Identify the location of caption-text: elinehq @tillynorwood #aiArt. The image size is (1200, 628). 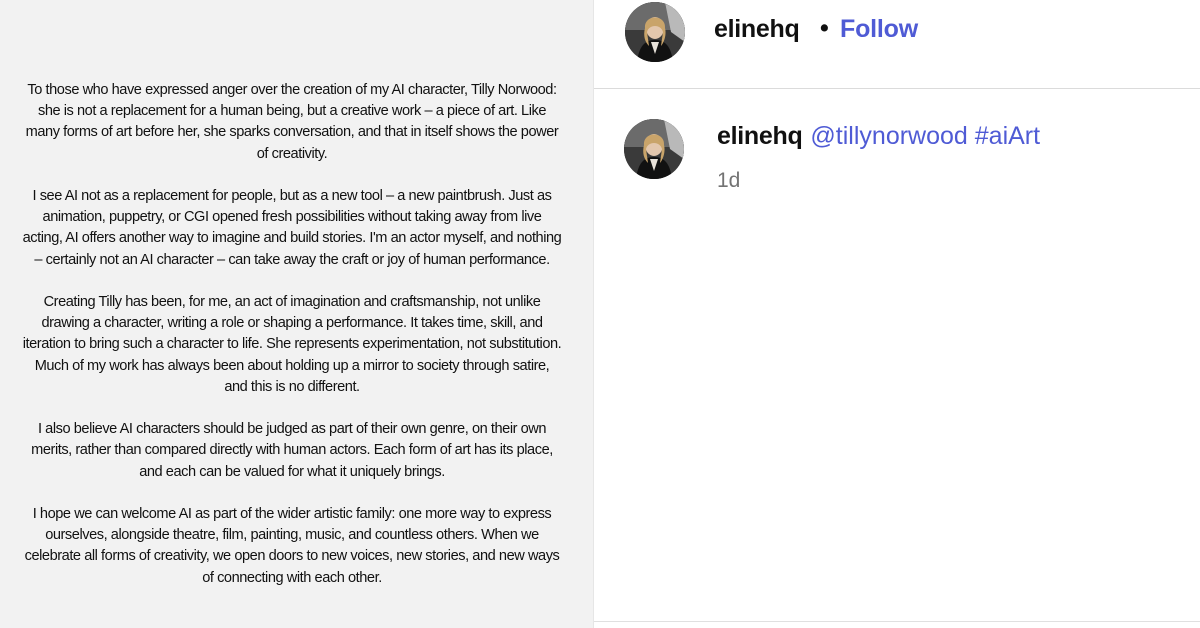
(878, 136).